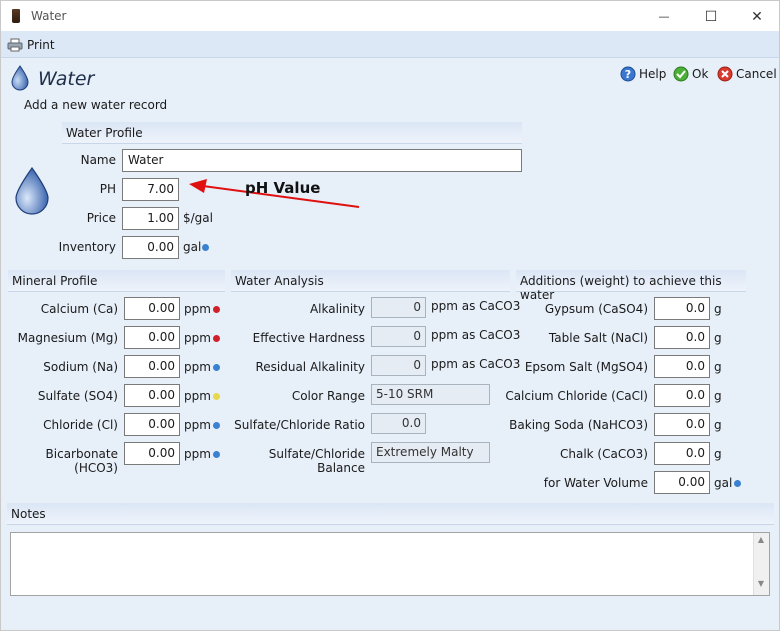  Describe the element at coordinates (761, 586) in the screenshot. I see `scroll-down-icon: ▼` at that location.